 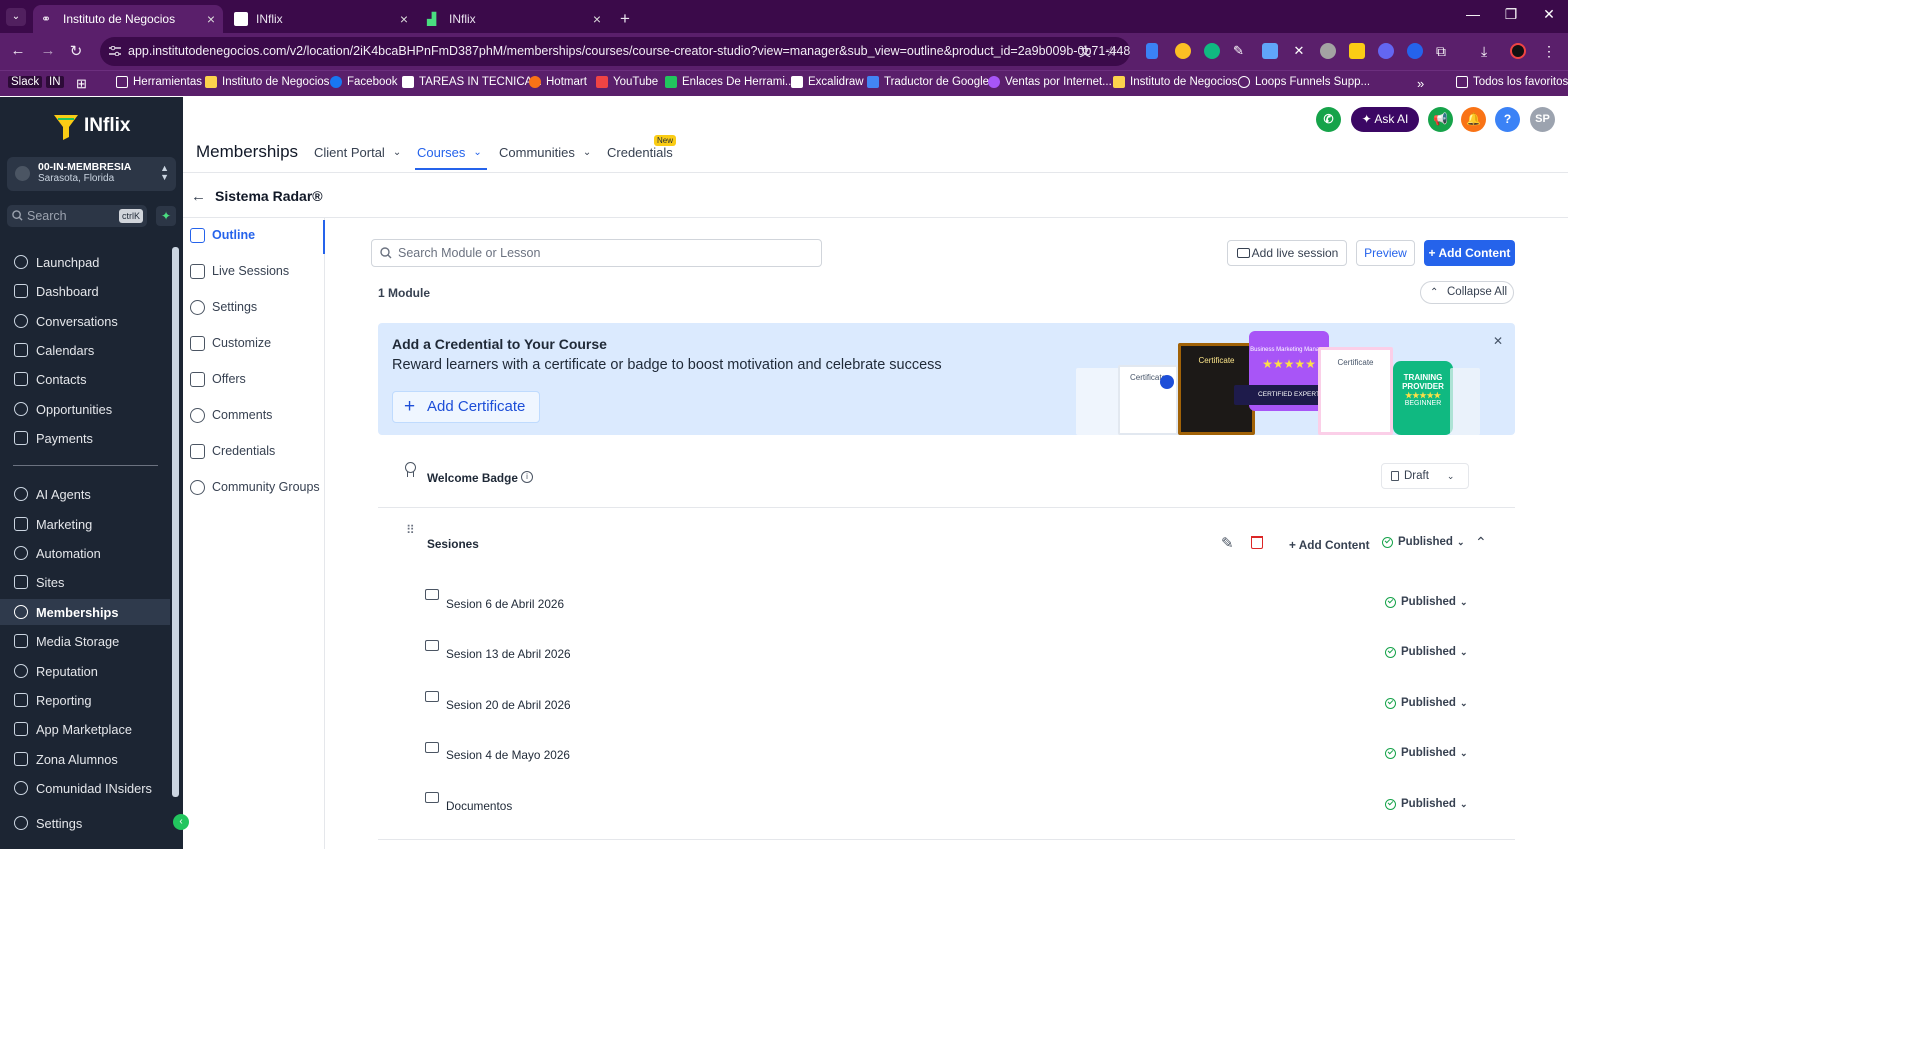 I want to click on module-search-input: Search Module or Lesson, so click(x=596, y=253).